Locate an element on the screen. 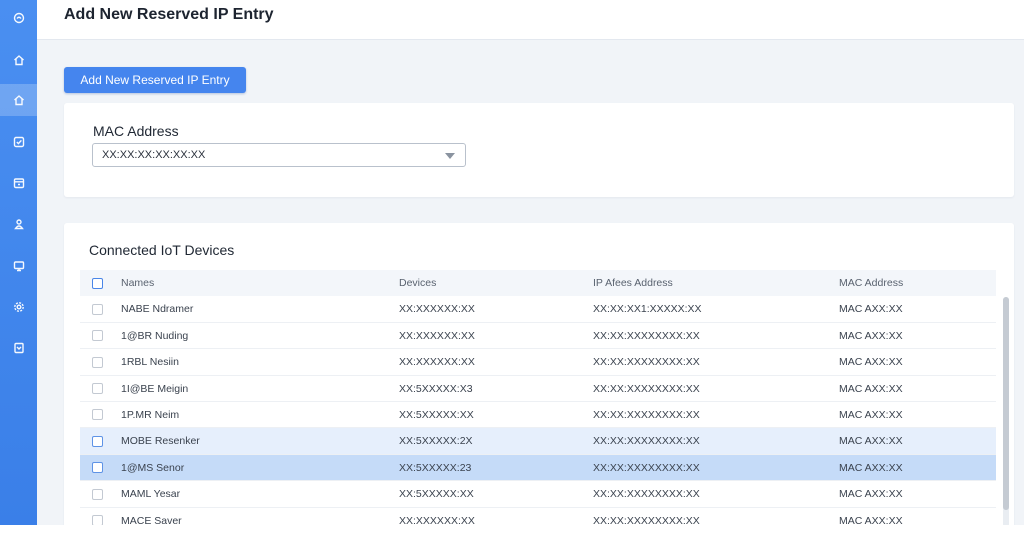  sidebar-item-logo is located at coordinates (18, 18).